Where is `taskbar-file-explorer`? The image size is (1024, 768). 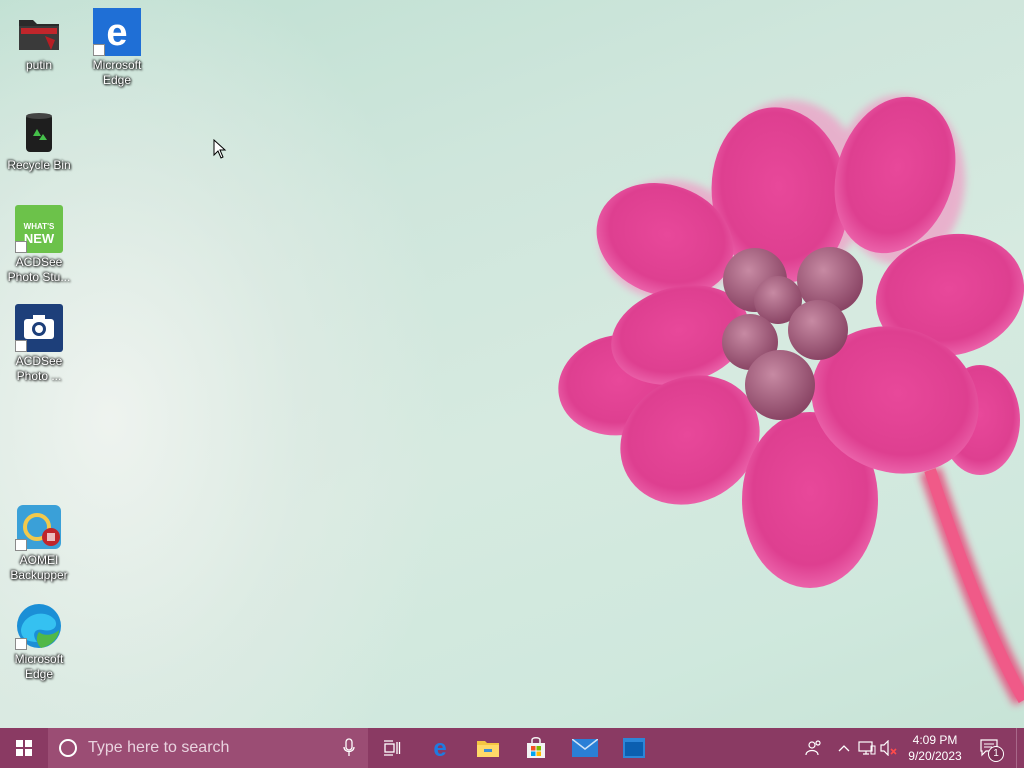 taskbar-file-explorer is located at coordinates (488, 748).